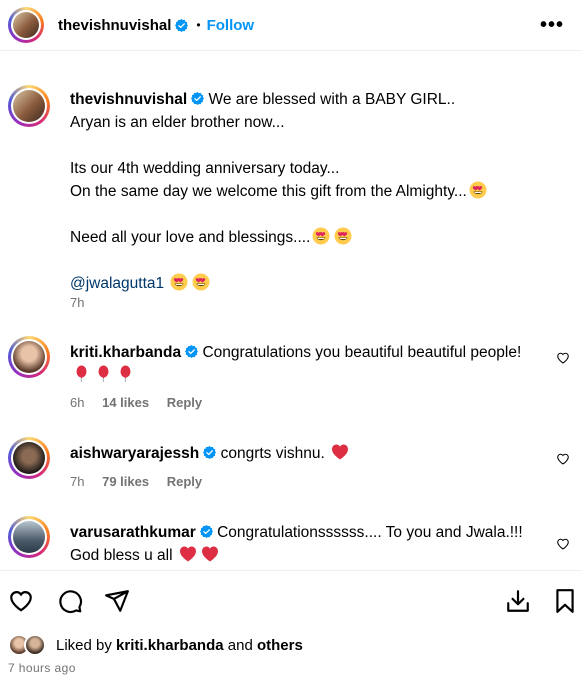 This screenshot has width=582, height=678. I want to click on bookmark-icon, so click(565, 601).